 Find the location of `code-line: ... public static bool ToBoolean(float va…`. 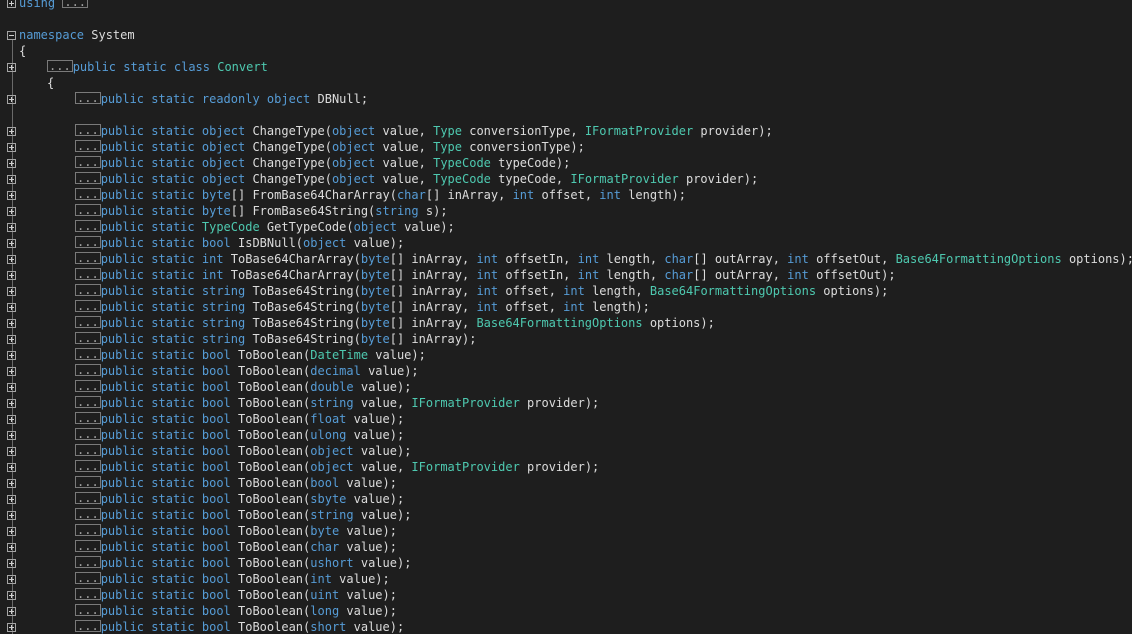

code-line: ... public static bool ToBoolean(float va… is located at coordinates (566, 419).